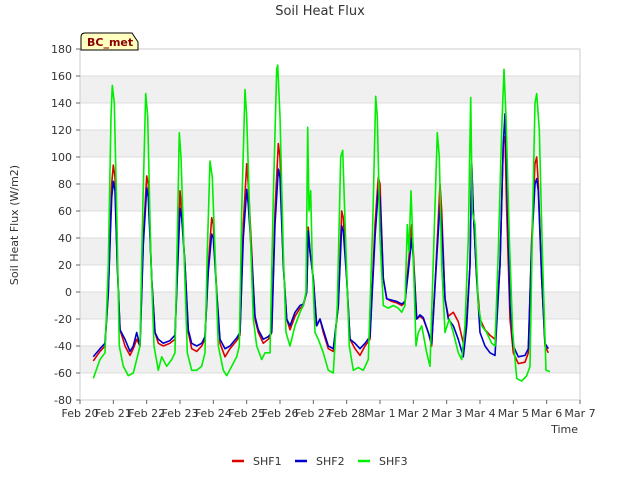 This screenshot has height=480, width=640. What do you see at coordinates (68, 292) in the screenshot?
I see `y-tick-label: 0` at bounding box center [68, 292].